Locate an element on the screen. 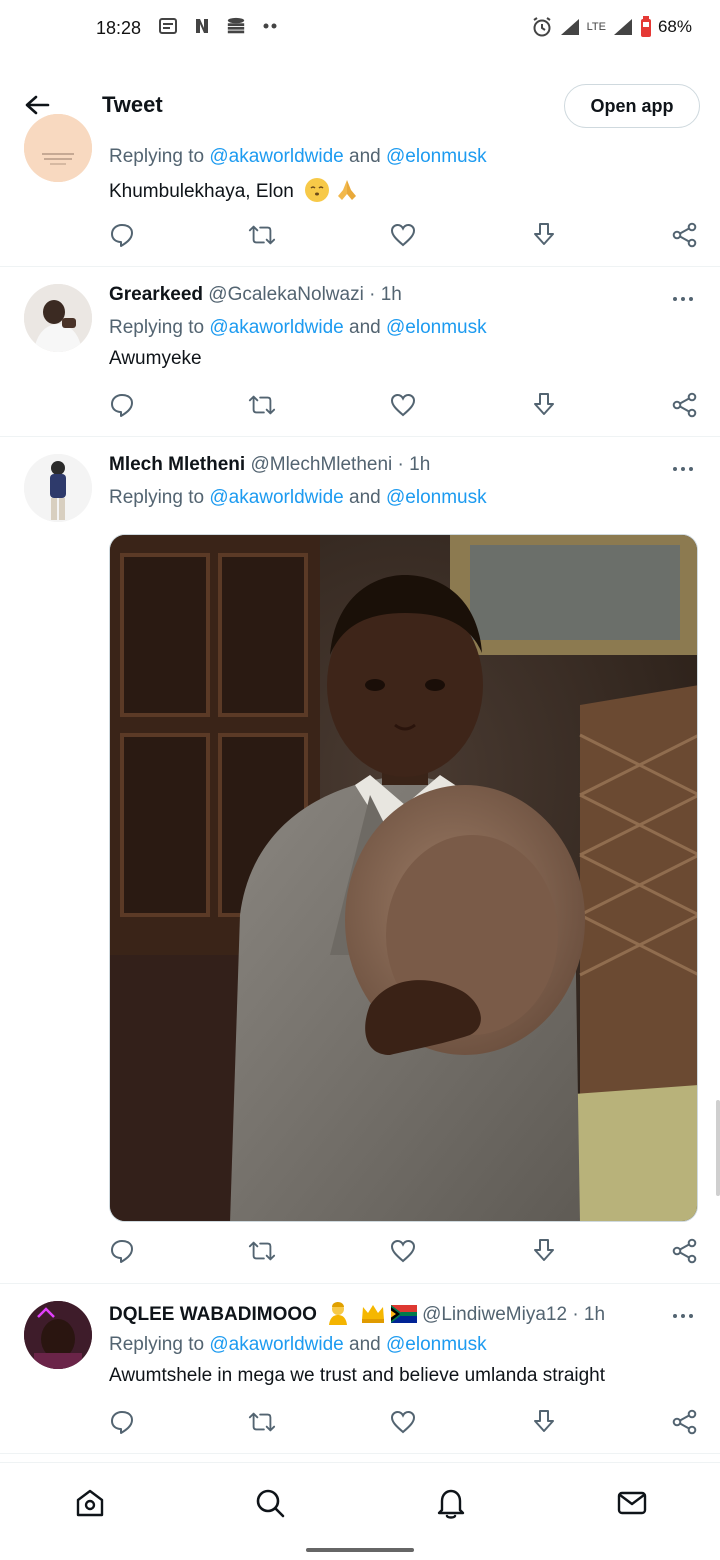 The height and width of the screenshot is (1560, 720). alarm-icon is located at coordinates (542, 27).